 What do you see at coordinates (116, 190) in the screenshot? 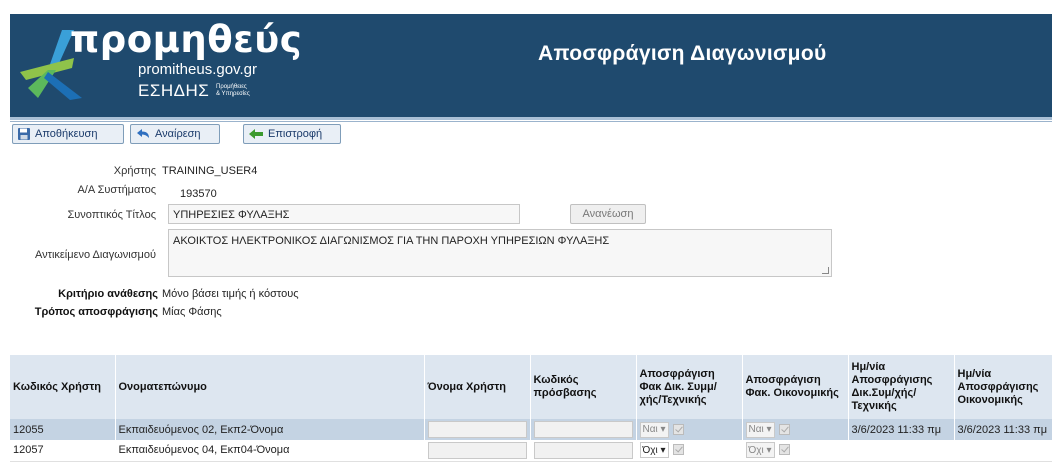
I see `sysid-label: Α/Α Συστήματος` at bounding box center [116, 190].